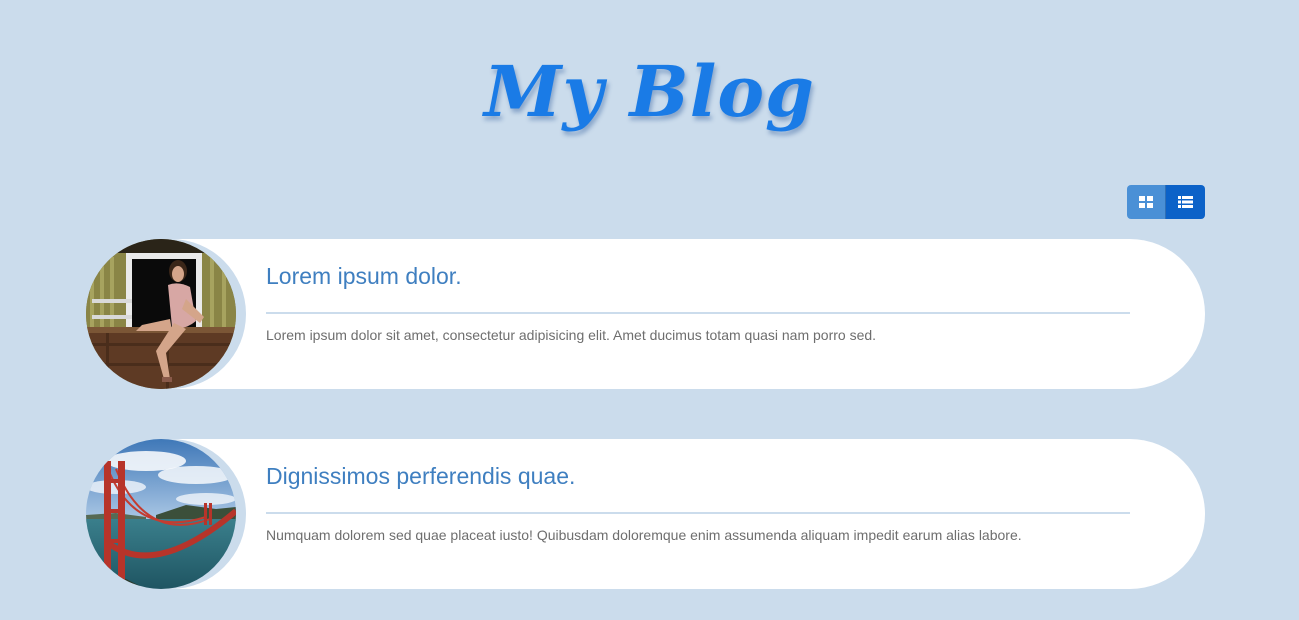 The height and width of the screenshot is (620, 1299). Describe the element at coordinates (364, 276) in the screenshot. I see `post-title: Lorem ipsum dolor.` at that location.